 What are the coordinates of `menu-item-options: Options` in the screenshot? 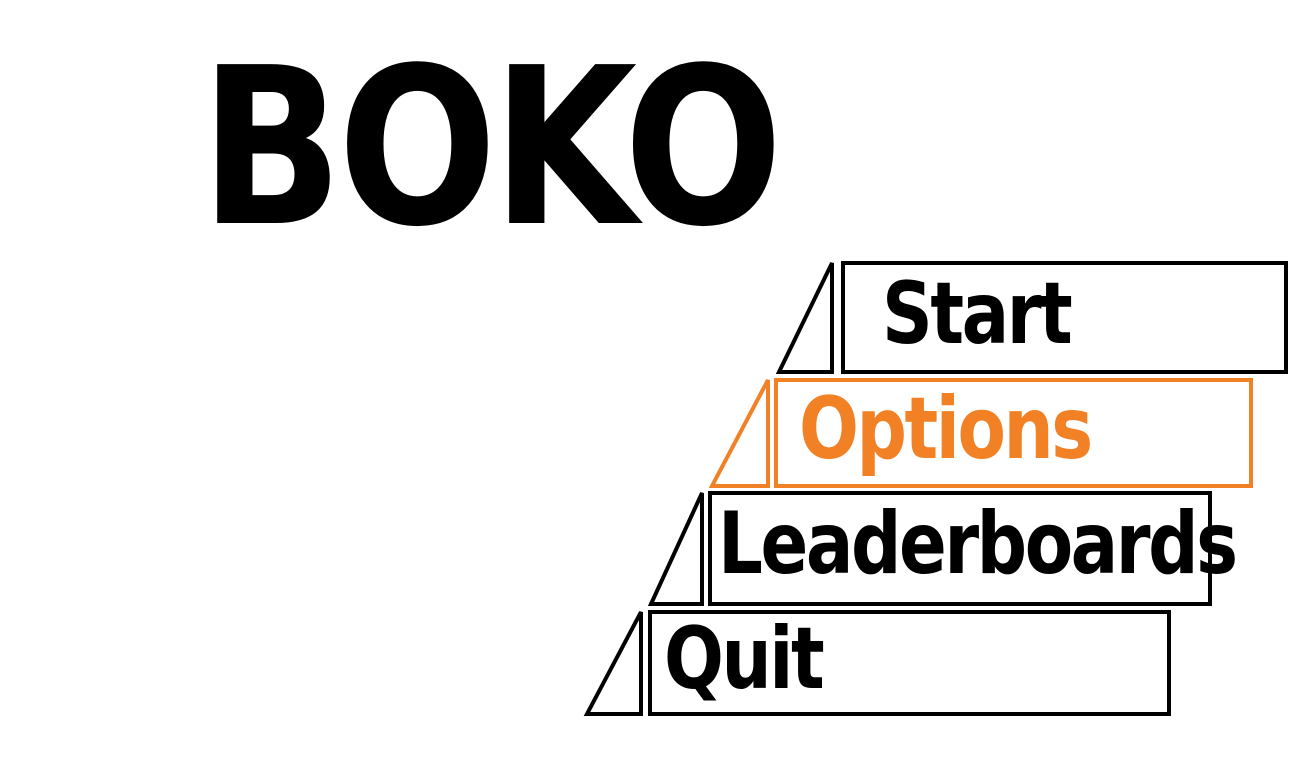 It's located at (980, 433).